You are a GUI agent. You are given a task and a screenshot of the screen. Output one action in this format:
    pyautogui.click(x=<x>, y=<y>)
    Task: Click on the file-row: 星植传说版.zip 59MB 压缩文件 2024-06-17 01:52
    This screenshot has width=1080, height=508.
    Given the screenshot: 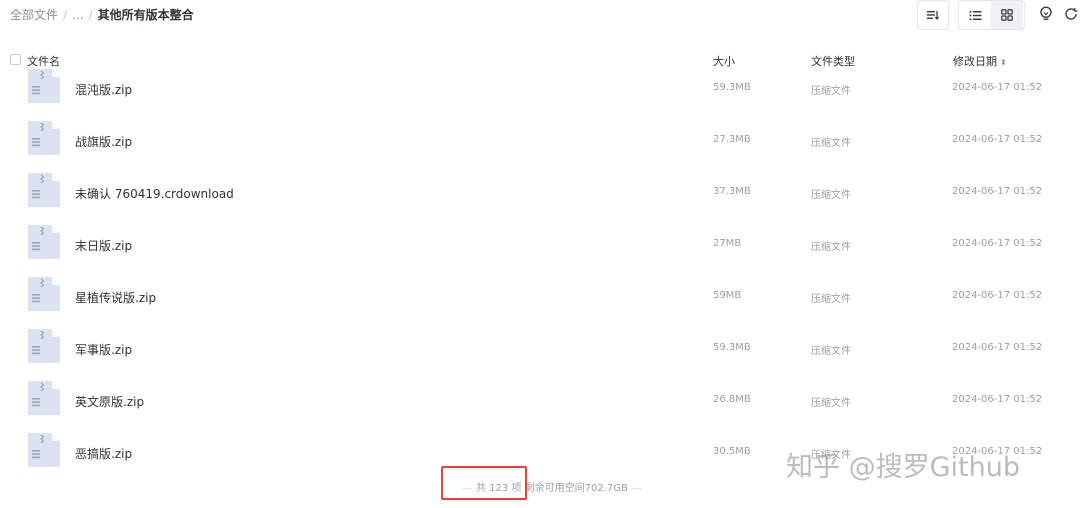 What is the action you would take?
    pyautogui.click(x=540, y=297)
    